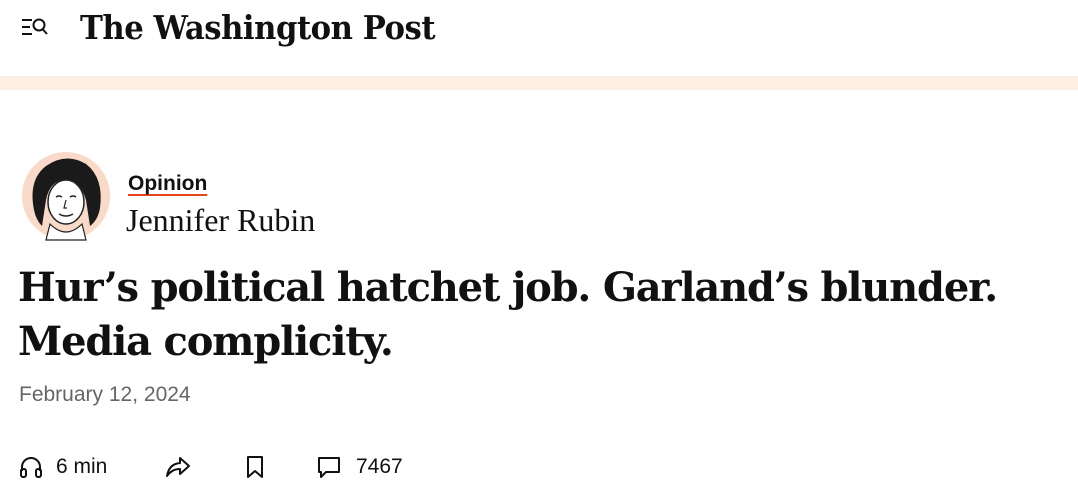 The height and width of the screenshot is (494, 1078). Describe the element at coordinates (228, 467) in the screenshot. I see `article-actions: 6 min 7467` at that location.